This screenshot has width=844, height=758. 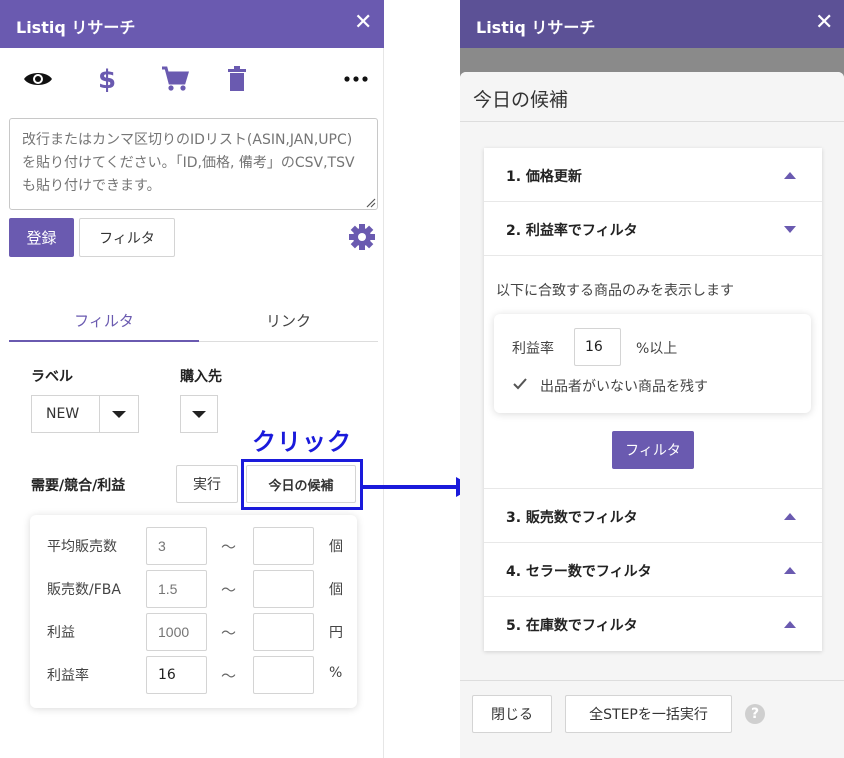 What do you see at coordinates (175, 79) in the screenshot?
I see `cart-icon` at bounding box center [175, 79].